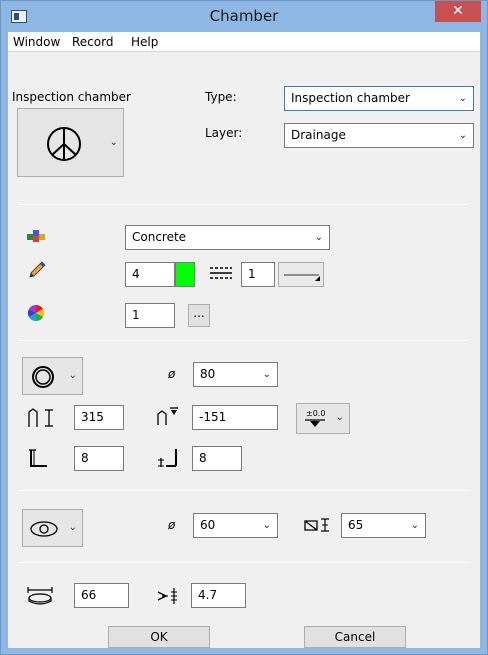  Describe the element at coordinates (383, 525) in the screenshot. I see `cover-thickness-select: 65 ⌄` at that location.